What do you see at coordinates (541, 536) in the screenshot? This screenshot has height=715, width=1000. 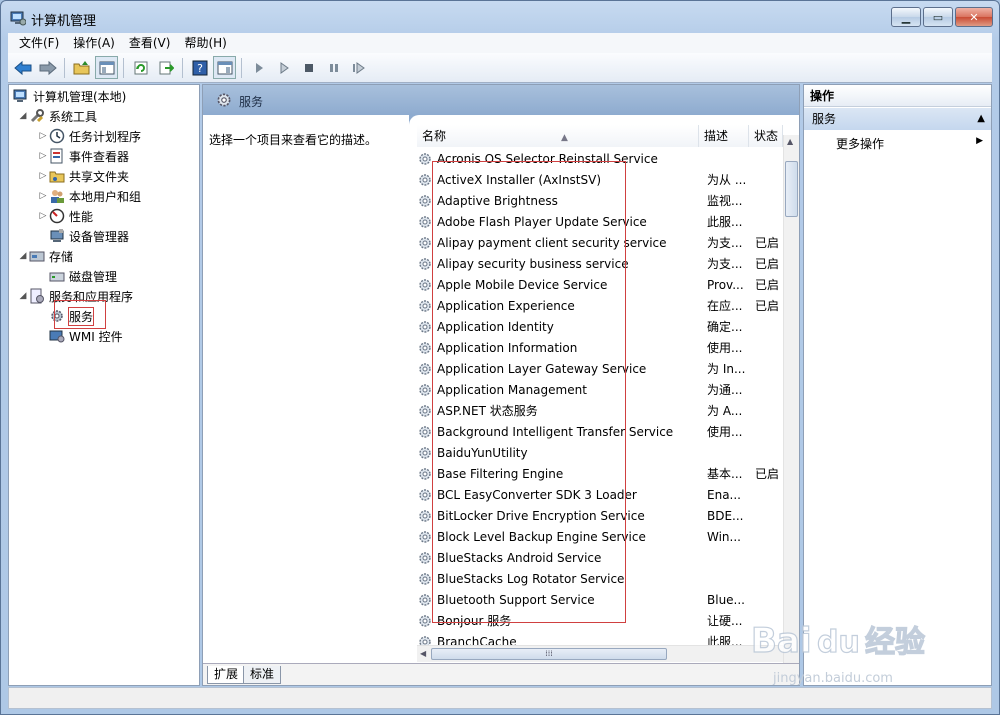 I see `service-name: Block Level Backup Engine Service` at bounding box center [541, 536].